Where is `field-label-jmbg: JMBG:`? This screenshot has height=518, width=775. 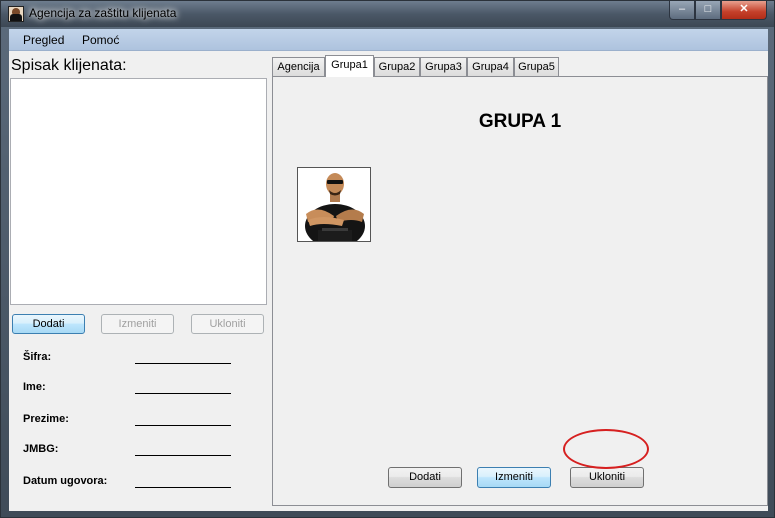 field-label-jmbg: JMBG: is located at coordinates (41, 449).